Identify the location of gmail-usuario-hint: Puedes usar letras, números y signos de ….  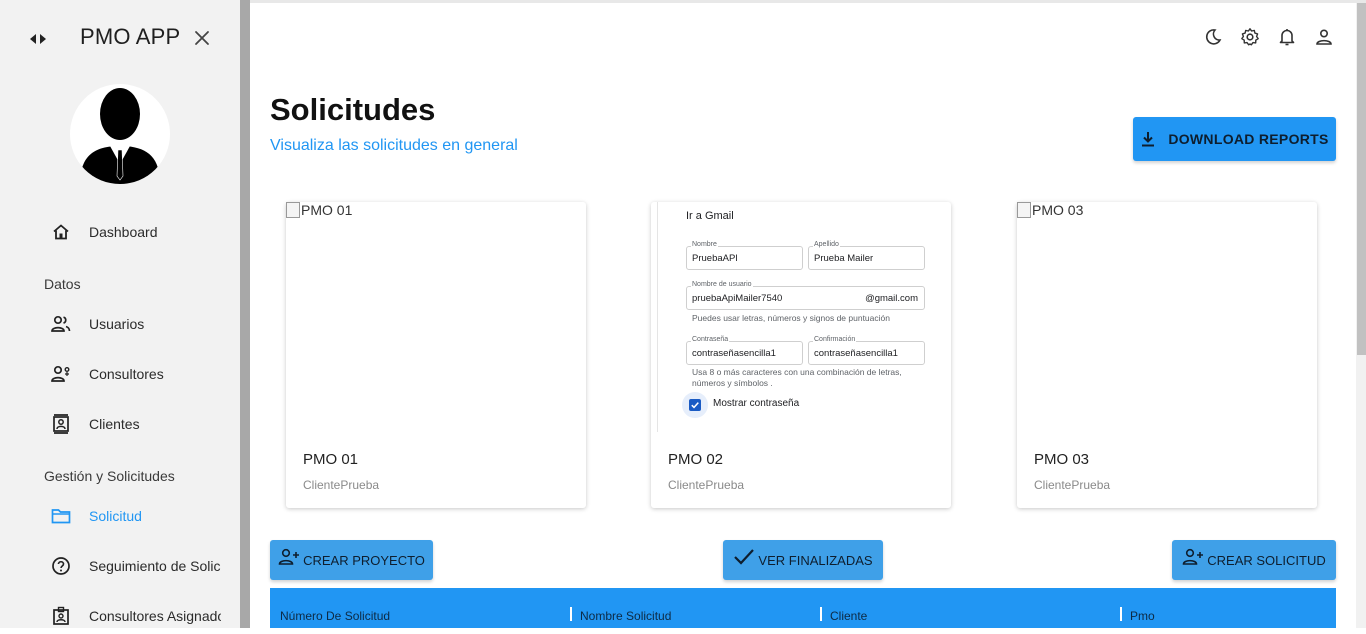
(791, 318).